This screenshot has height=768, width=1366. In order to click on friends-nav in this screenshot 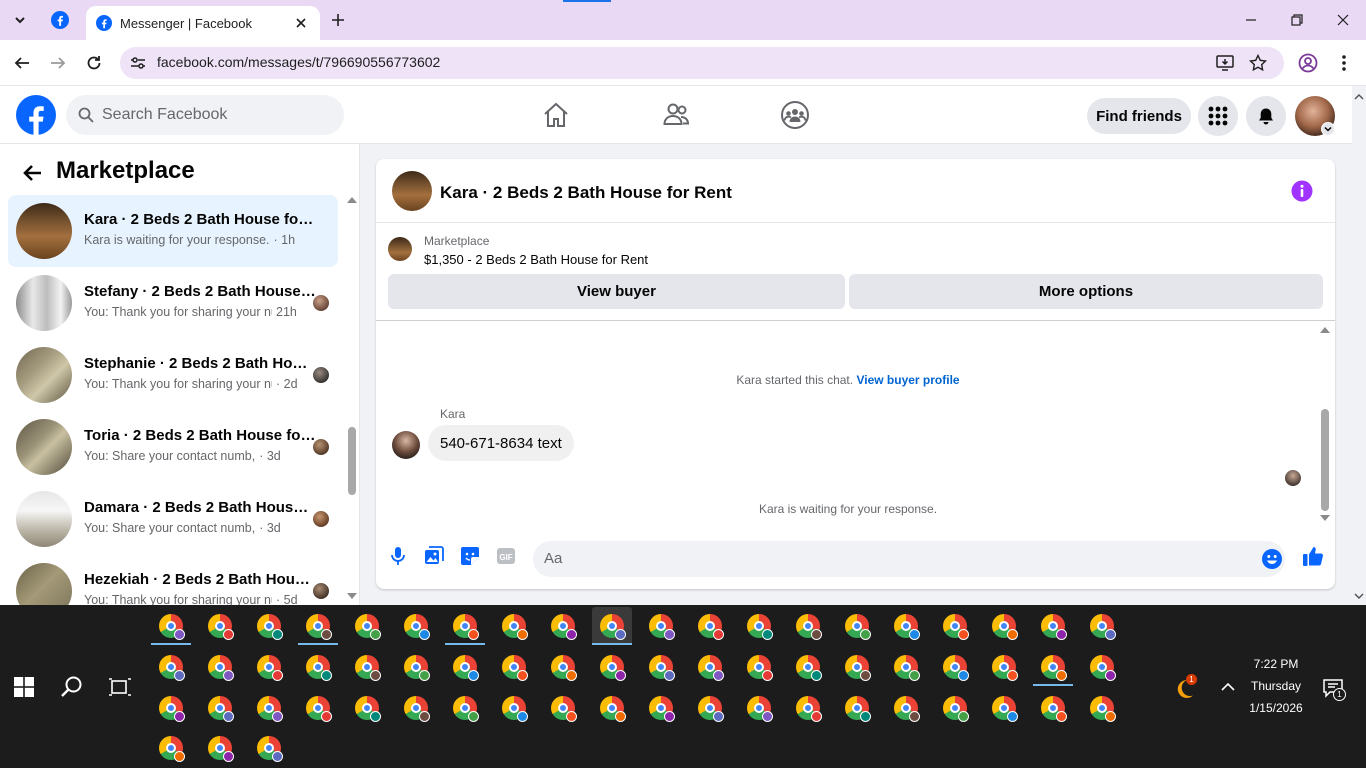, I will do `click(676, 115)`.